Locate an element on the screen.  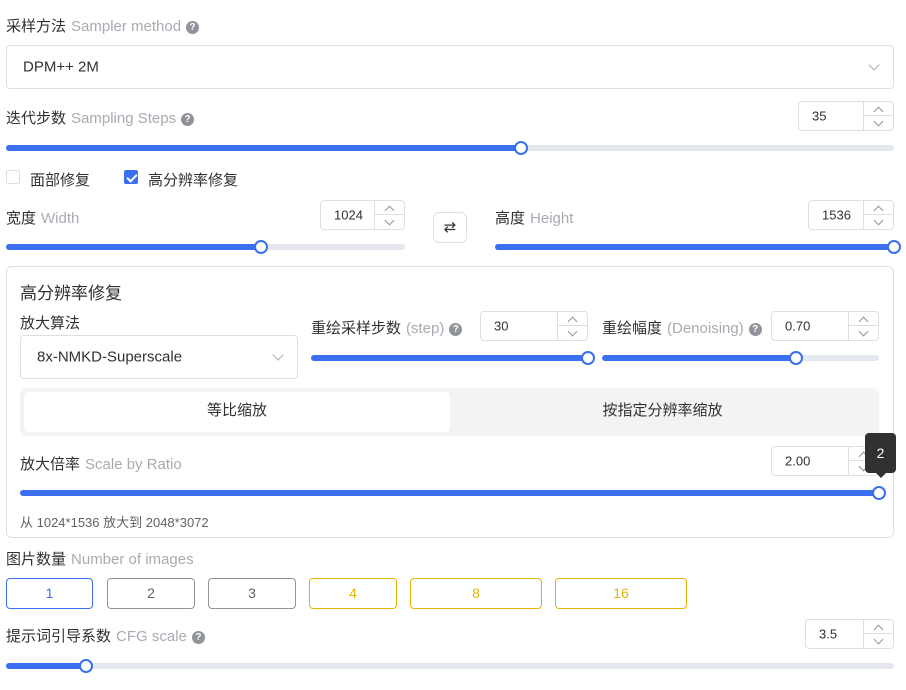
denoise-label: 重绘幅度 (Denoising)? is located at coordinates (682, 327).